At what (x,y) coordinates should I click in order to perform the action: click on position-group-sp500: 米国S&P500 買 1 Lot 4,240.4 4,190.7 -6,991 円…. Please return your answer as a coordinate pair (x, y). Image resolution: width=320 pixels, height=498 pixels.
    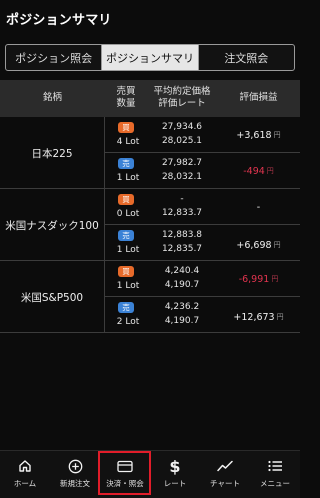
    Looking at the image, I should click on (150, 297).